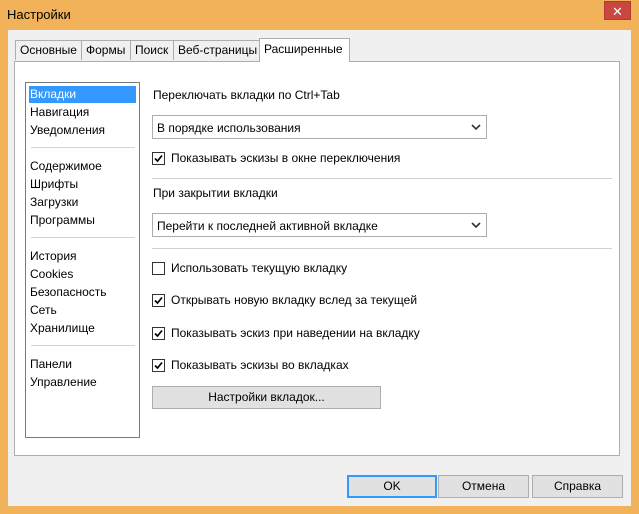 The height and width of the screenshot is (514, 639). What do you see at coordinates (82, 364) in the screenshot?
I see `sidebar-item-panels: Панели` at bounding box center [82, 364].